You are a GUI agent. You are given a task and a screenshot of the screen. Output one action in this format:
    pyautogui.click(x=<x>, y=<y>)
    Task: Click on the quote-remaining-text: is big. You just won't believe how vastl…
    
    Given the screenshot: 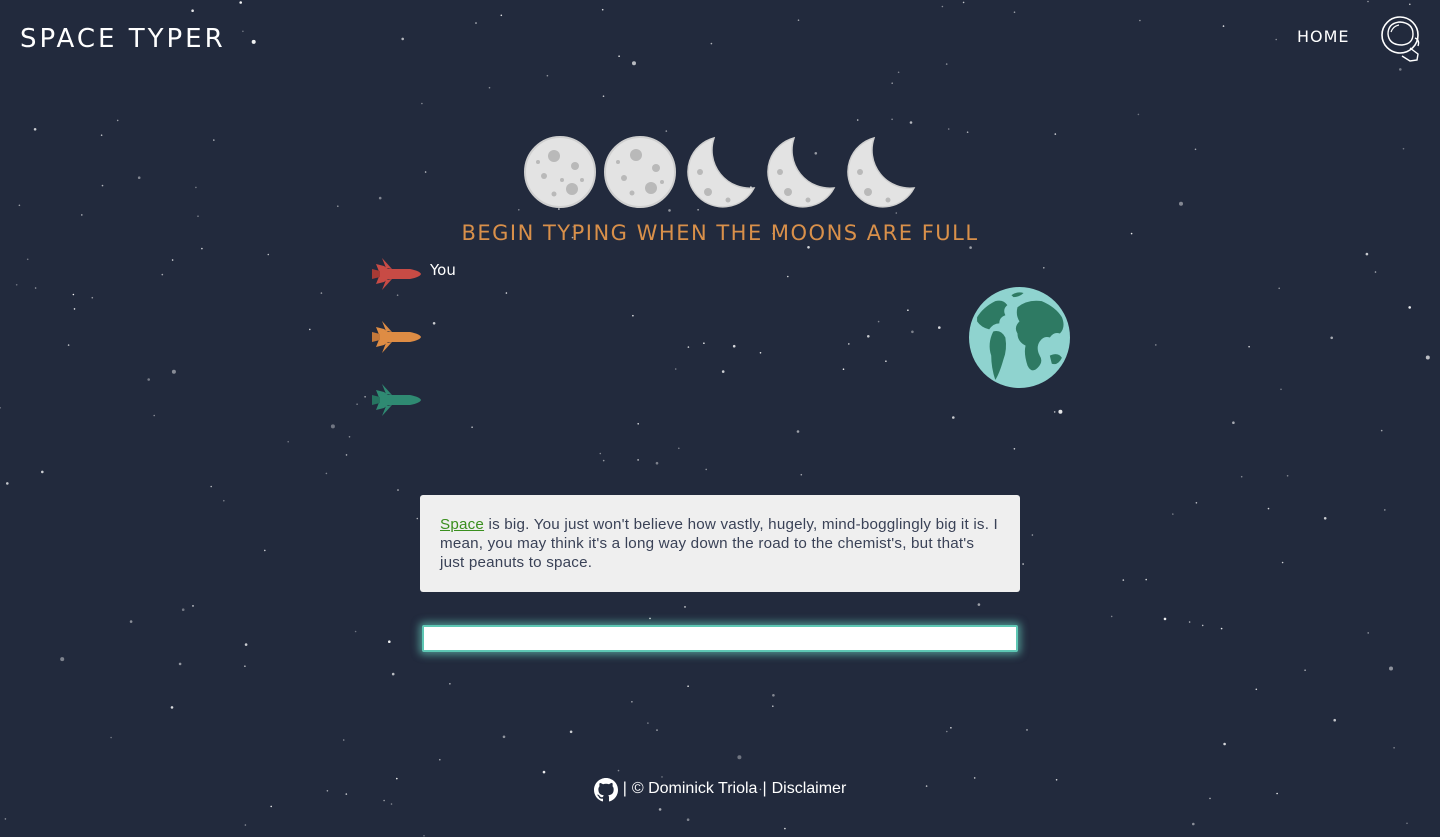 What is the action you would take?
    pyautogui.click(x=719, y=543)
    